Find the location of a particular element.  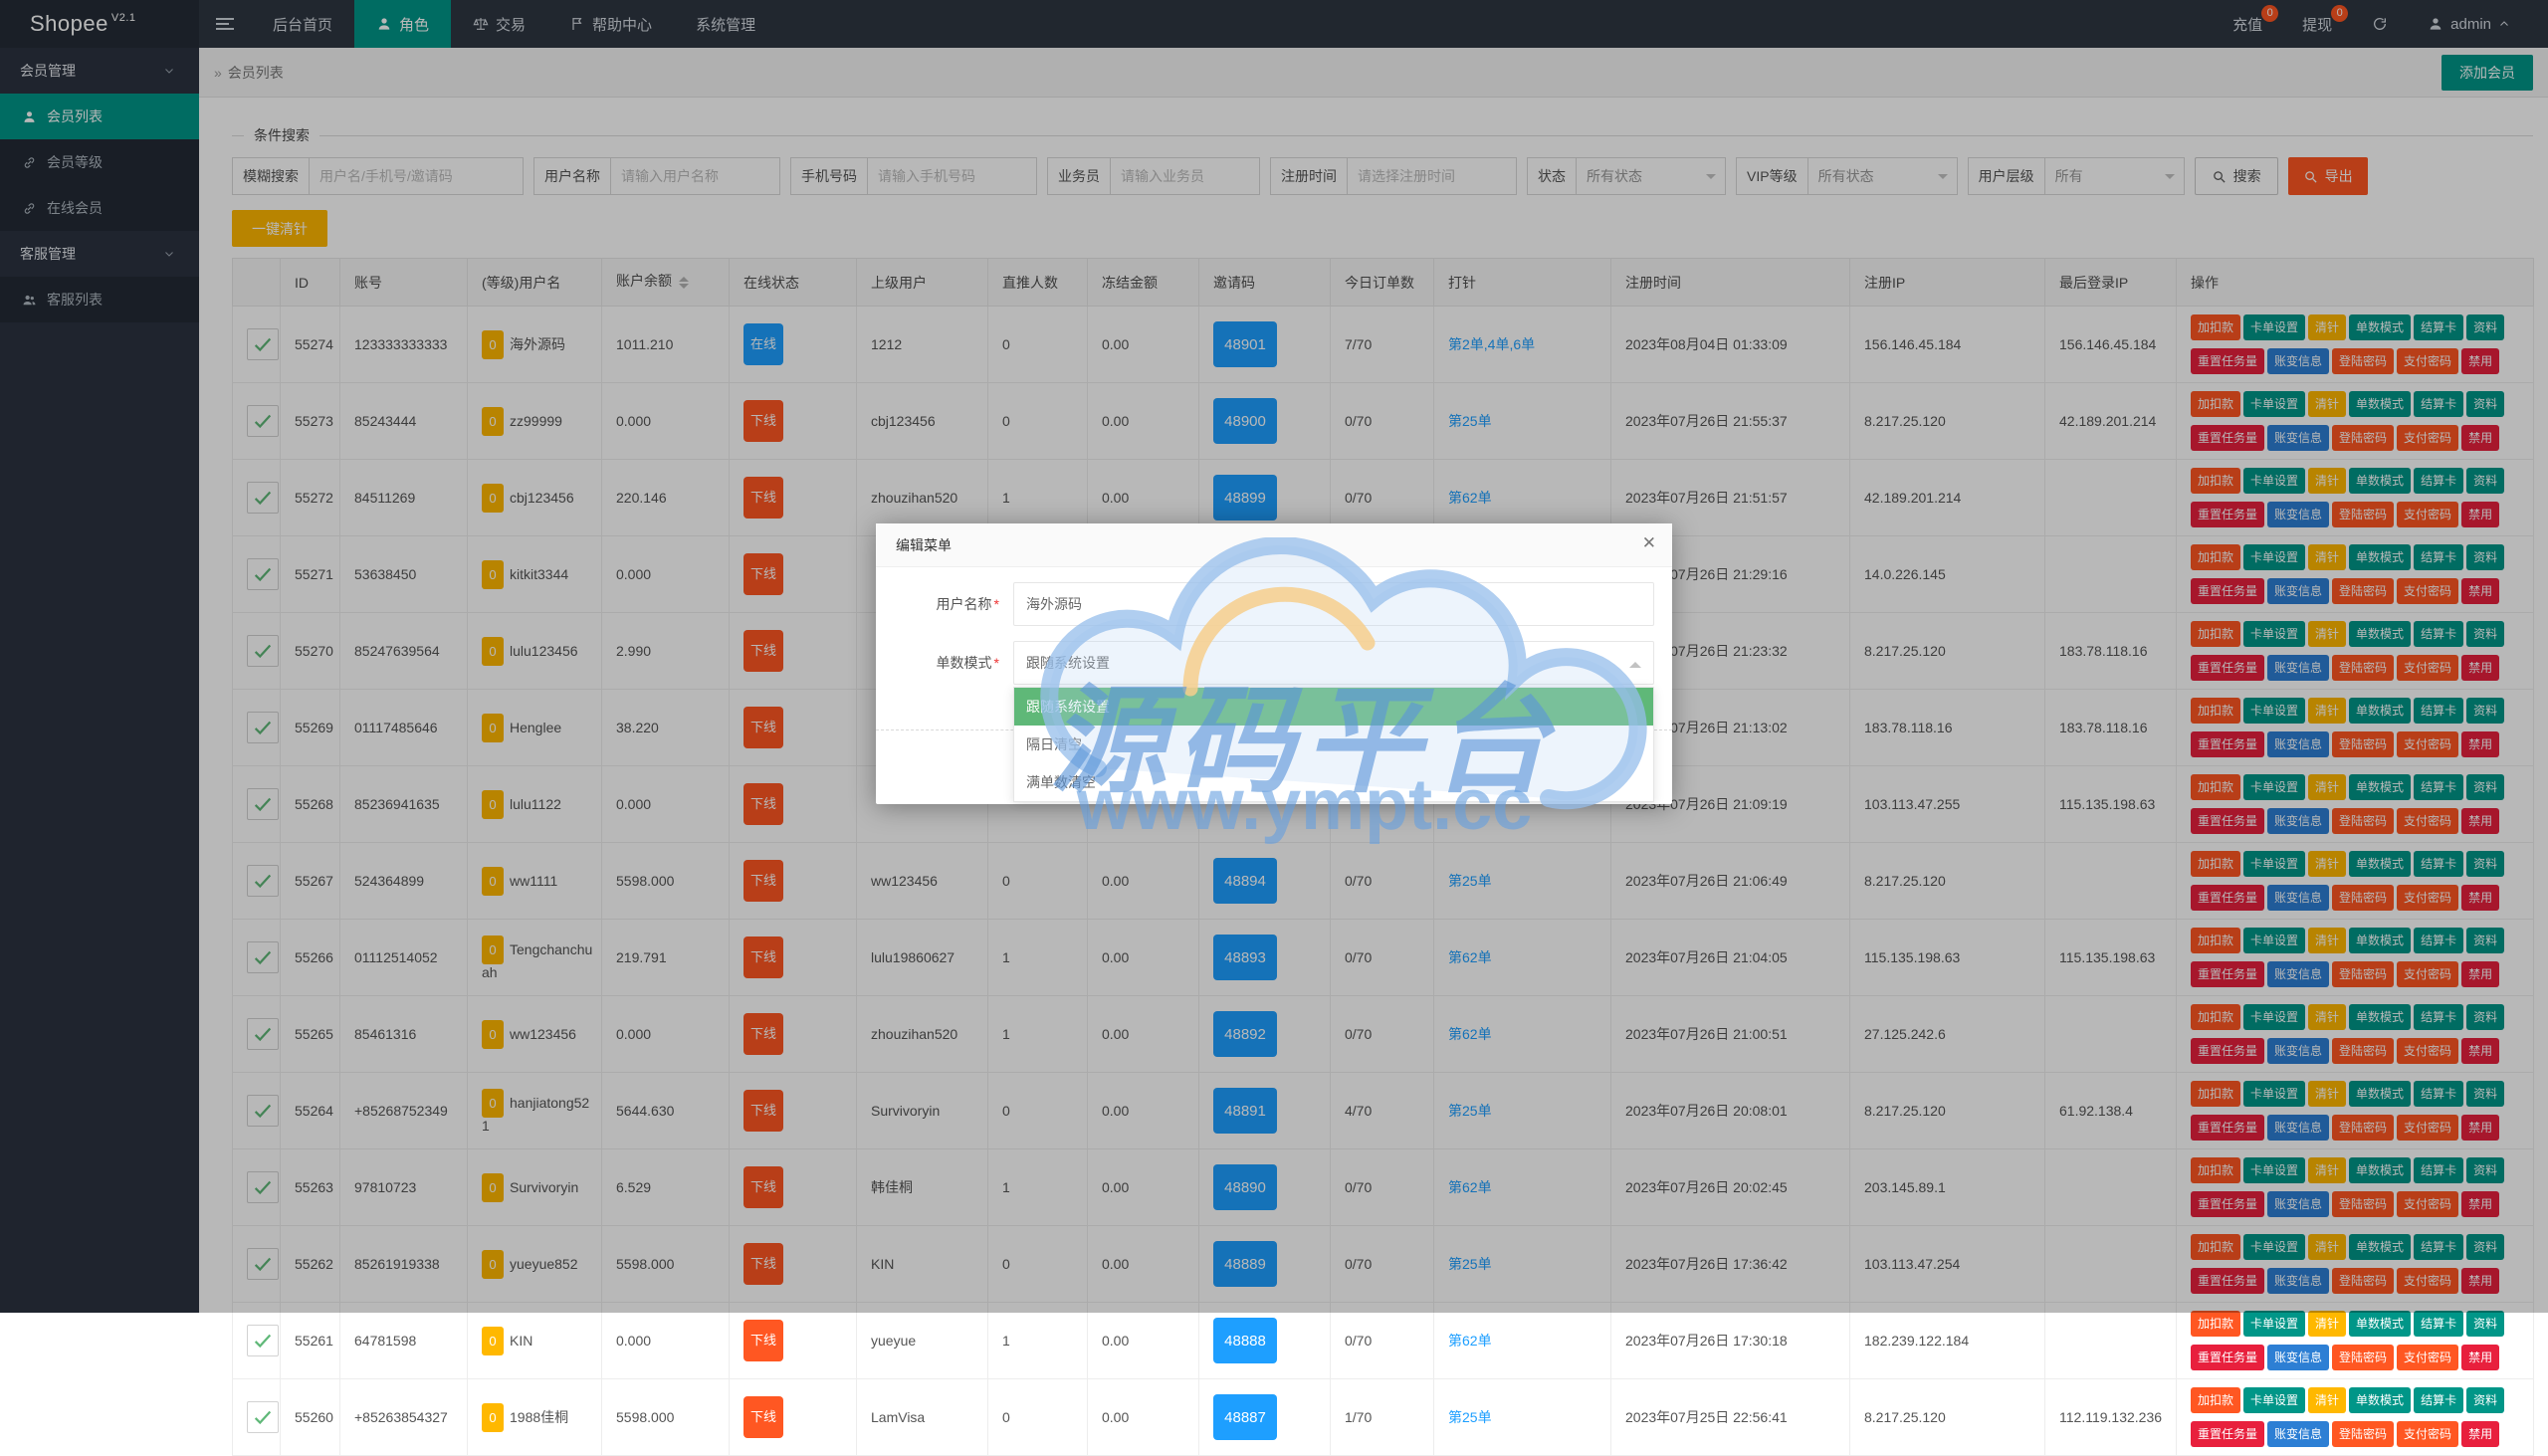

invite-cell: 48887 is located at coordinates (1265, 1417).